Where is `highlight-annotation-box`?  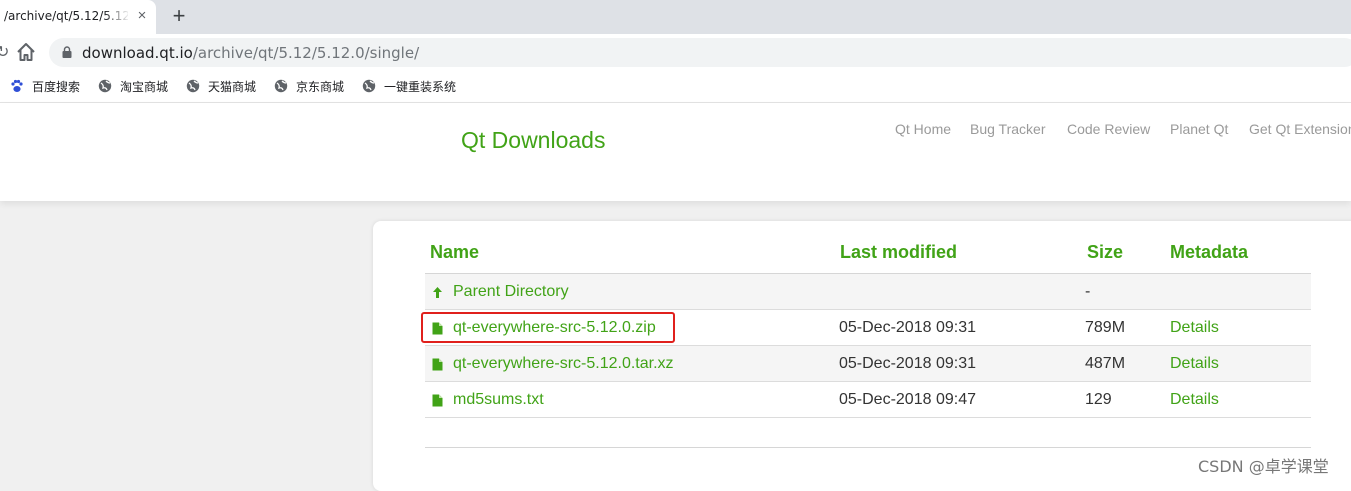
highlight-annotation-box is located at coordinates (548, 327).